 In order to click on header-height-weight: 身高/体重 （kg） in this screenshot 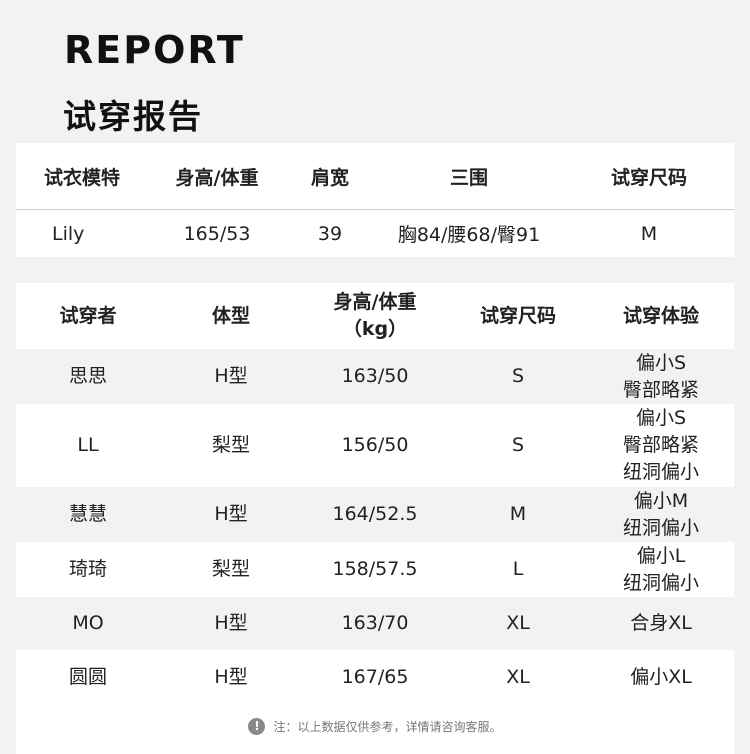, I will do `click(375, 316)`.